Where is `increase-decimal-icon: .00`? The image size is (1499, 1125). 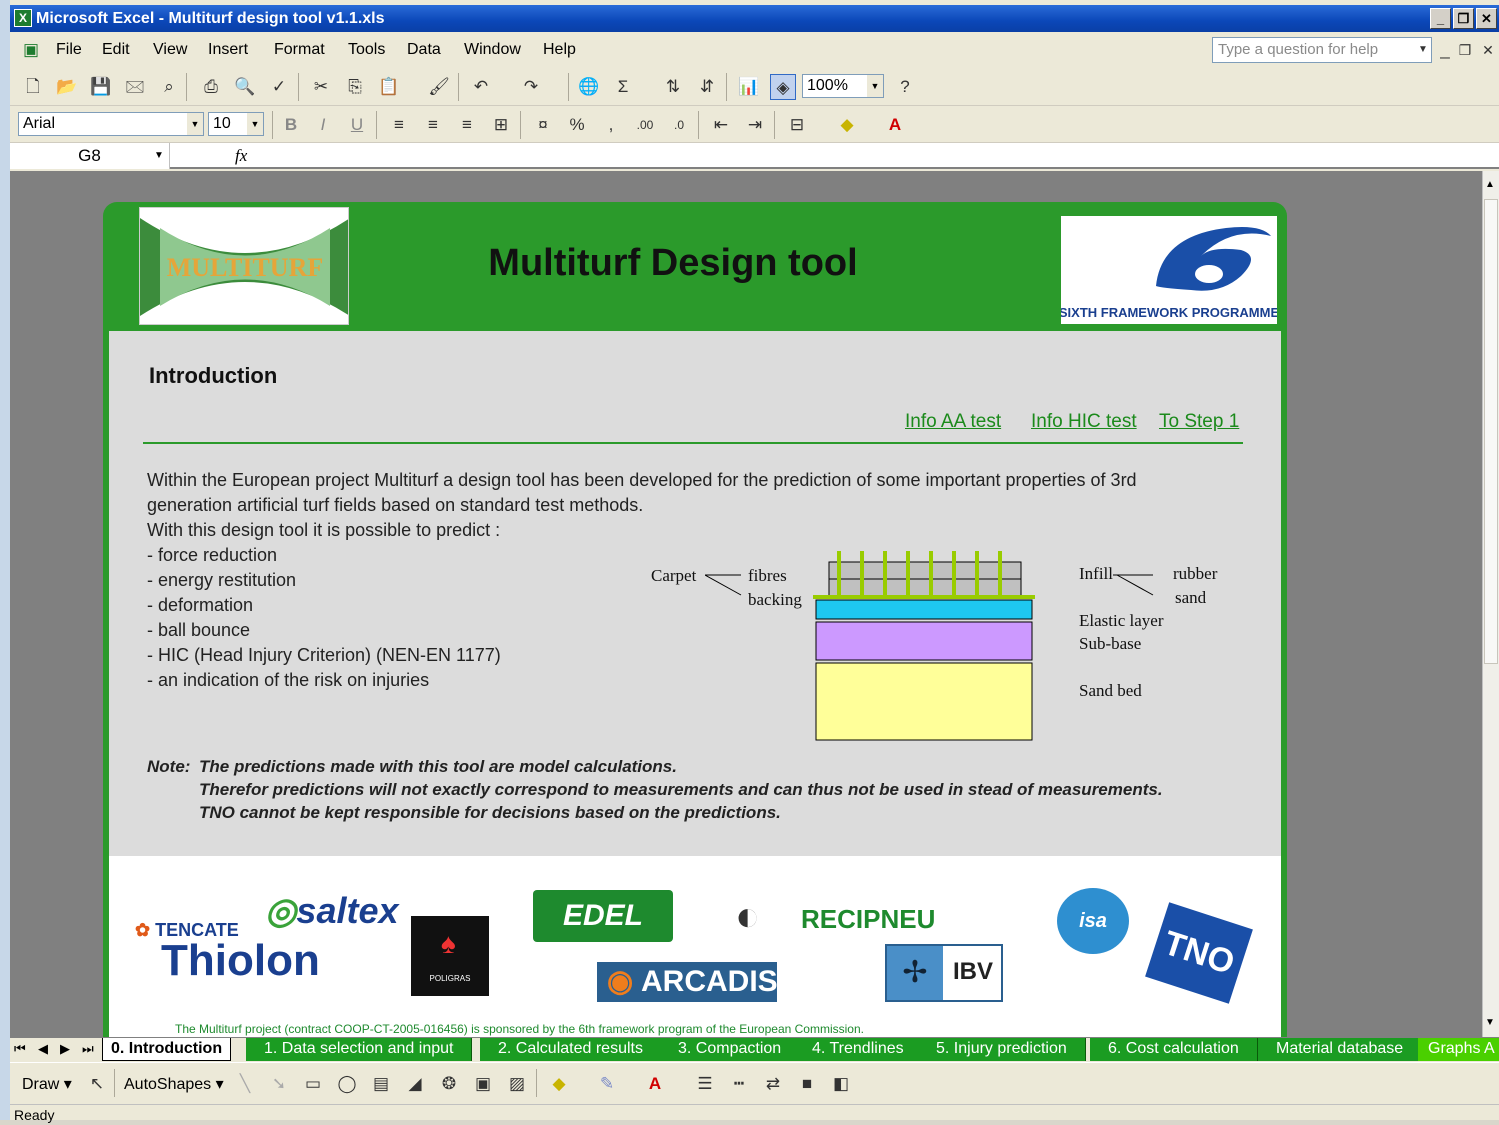 increase-decimal-icon: .00 is located at coordinates (645, 125).